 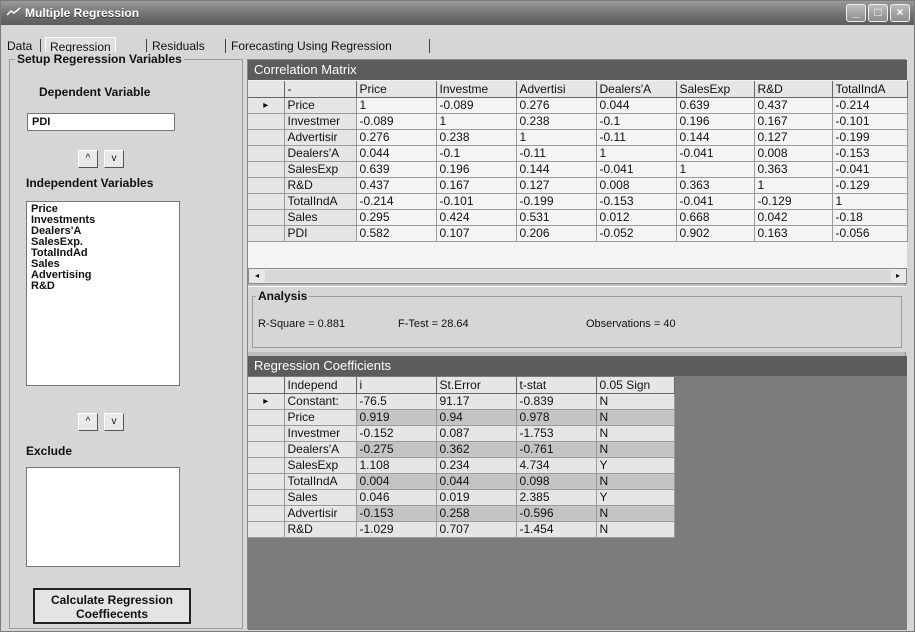 What do you see at coordinates (556, 497) in the screenshot?
I see `table-cell: 2.385` at bounding box center [556, 497].